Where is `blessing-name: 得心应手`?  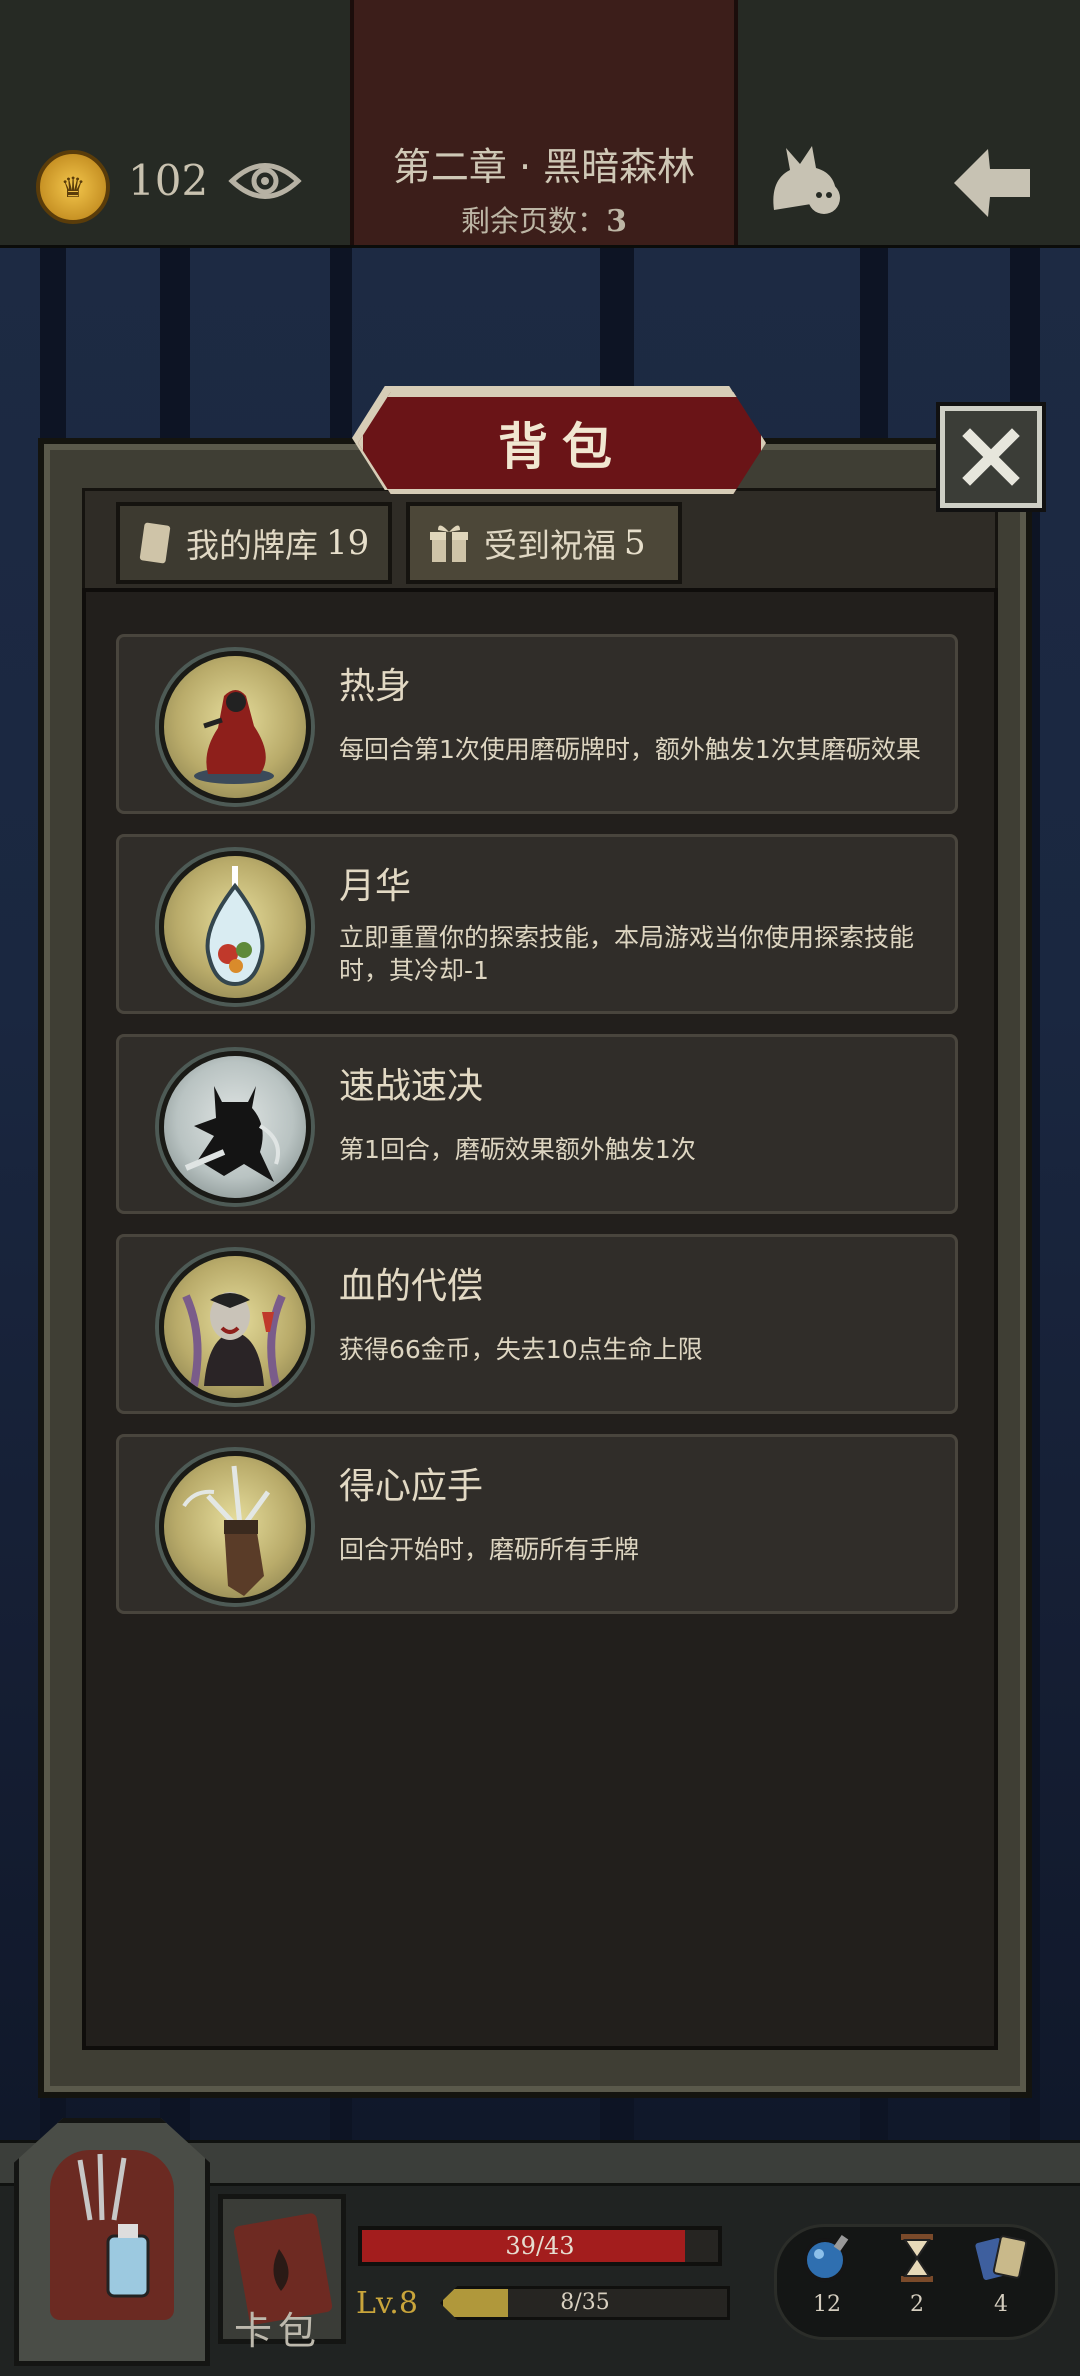 blessing-name: 得心应手 is located at coordinates (411, 1486).